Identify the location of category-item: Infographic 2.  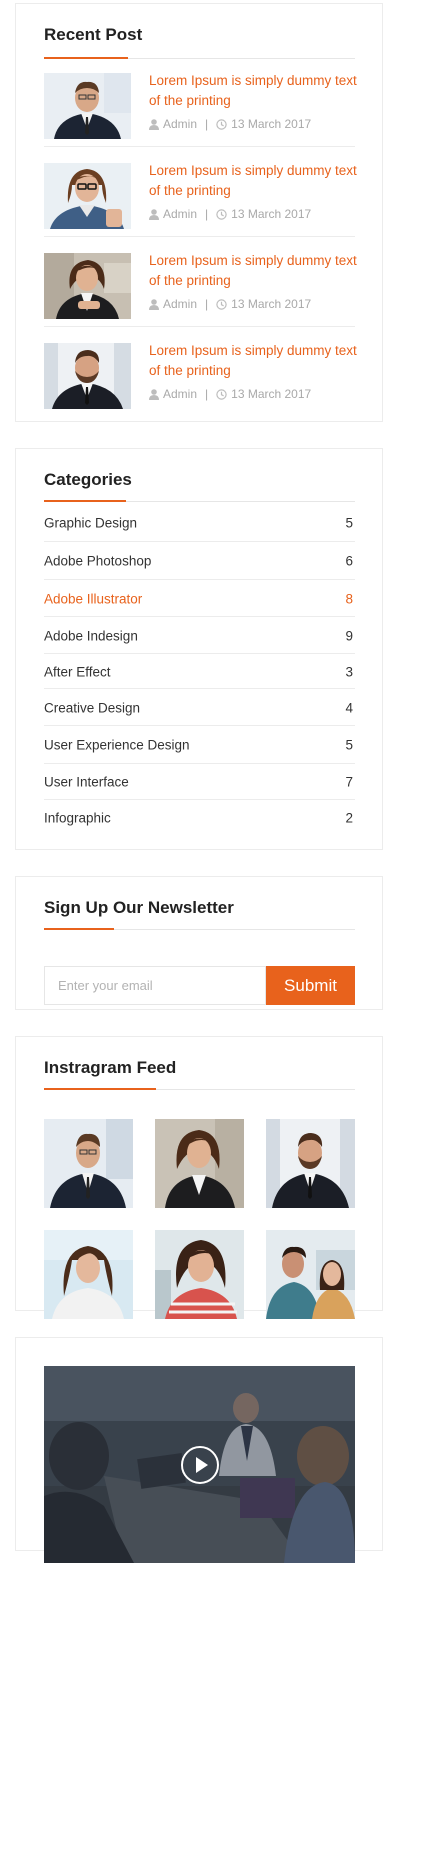
(199, 818).